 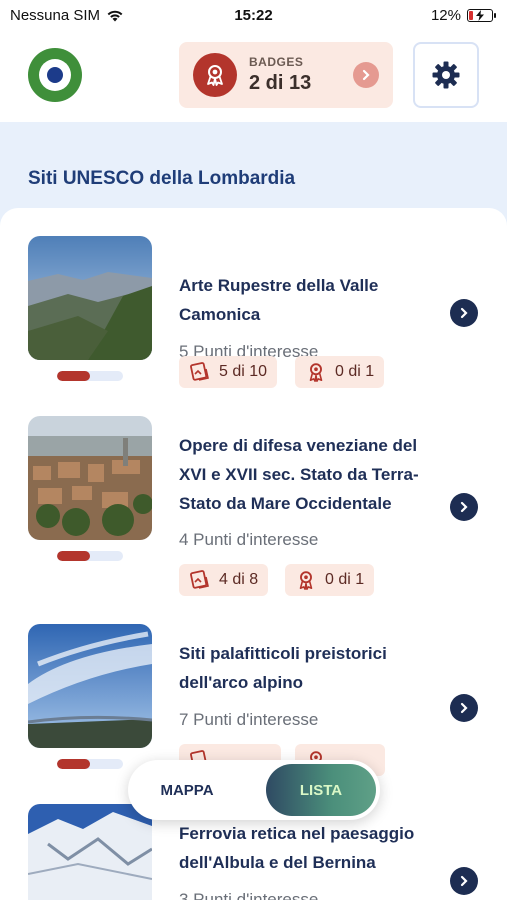 I want to click on site-title-line: Ferrovia retica nel paesaggio, so click(x=297, y=833).